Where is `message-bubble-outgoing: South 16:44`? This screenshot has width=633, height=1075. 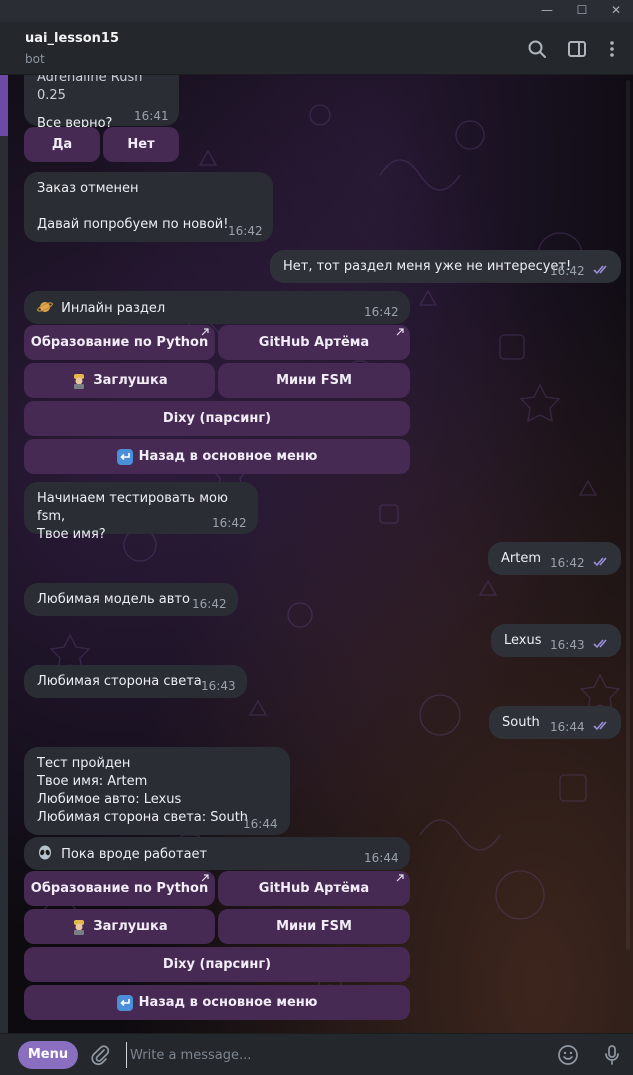
message-bubble-outgoing: South 16:44 is located at coordinates (555, 722).